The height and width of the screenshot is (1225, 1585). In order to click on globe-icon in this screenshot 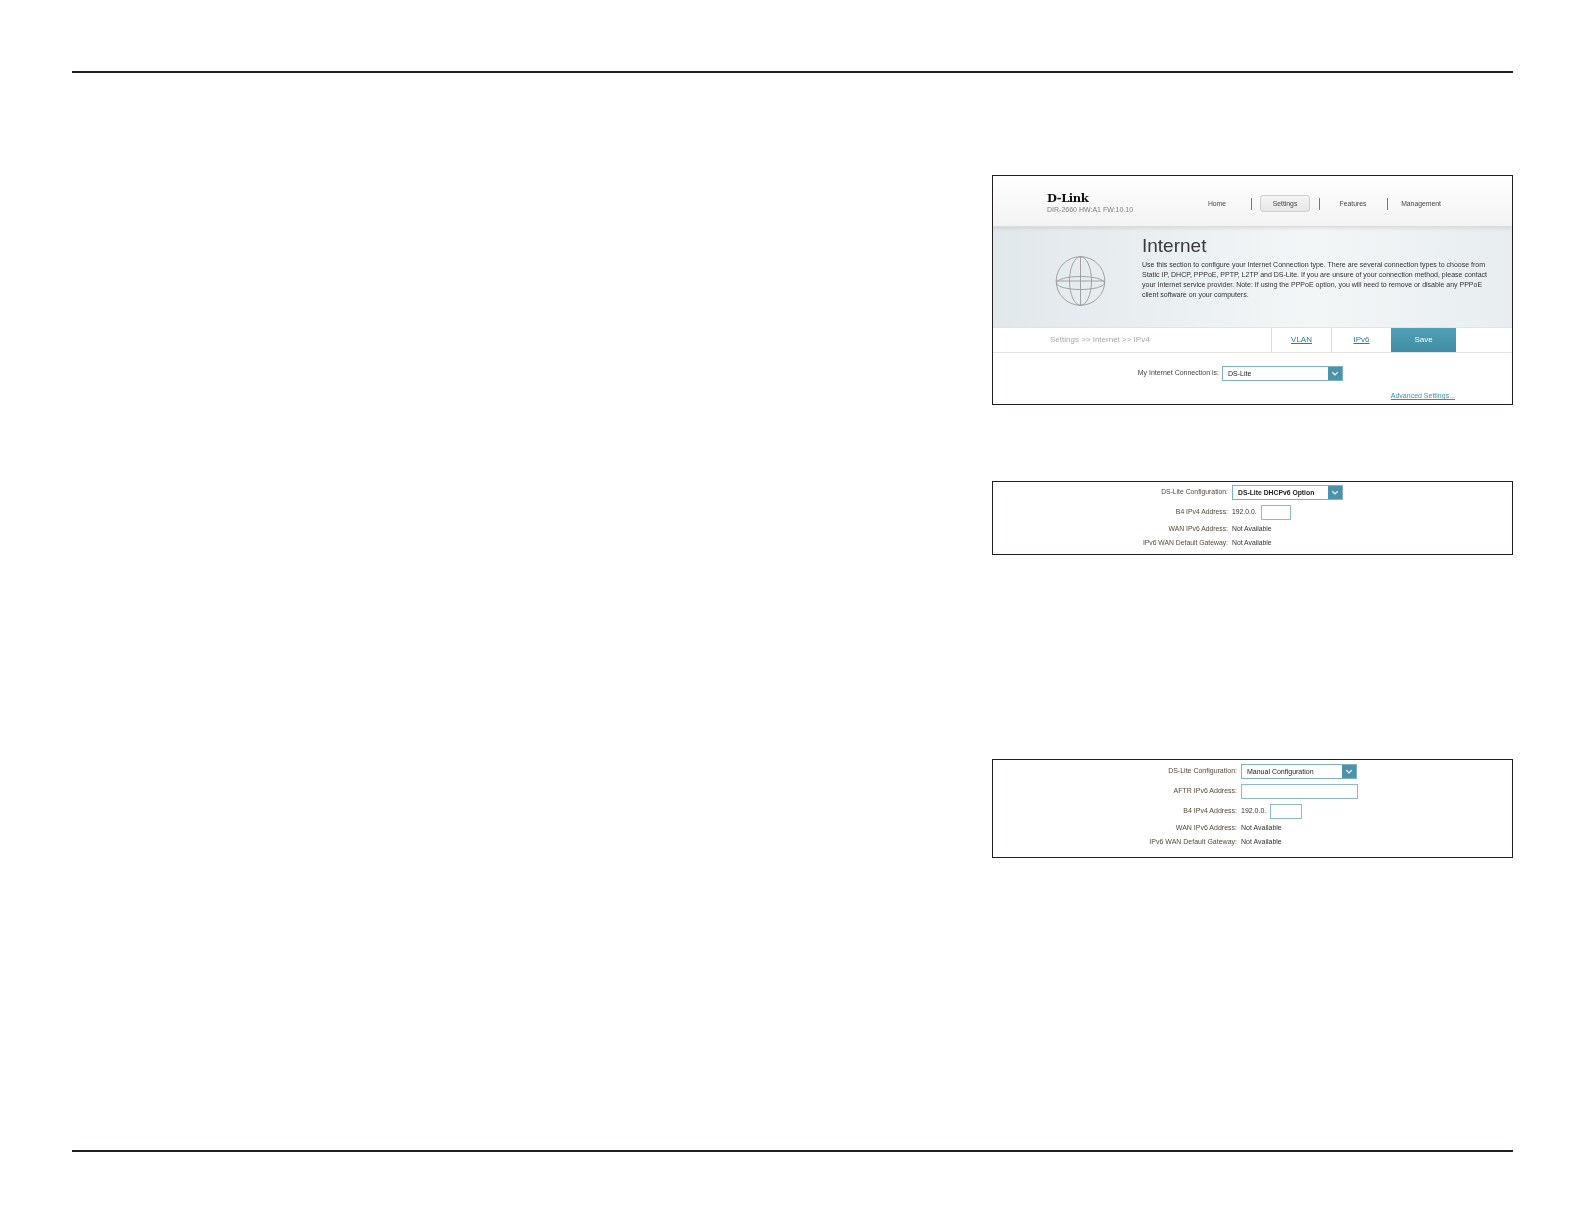, I will do `click(1080, 281)`.